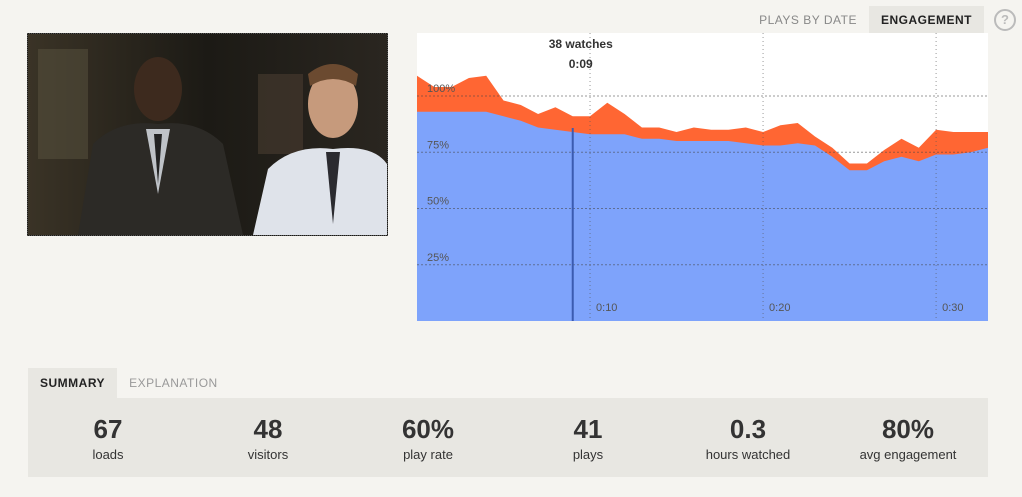 The height and width of the screenshot is (497, 1022). I want to click on x-tick-label: 0:10, so click(606, 308).